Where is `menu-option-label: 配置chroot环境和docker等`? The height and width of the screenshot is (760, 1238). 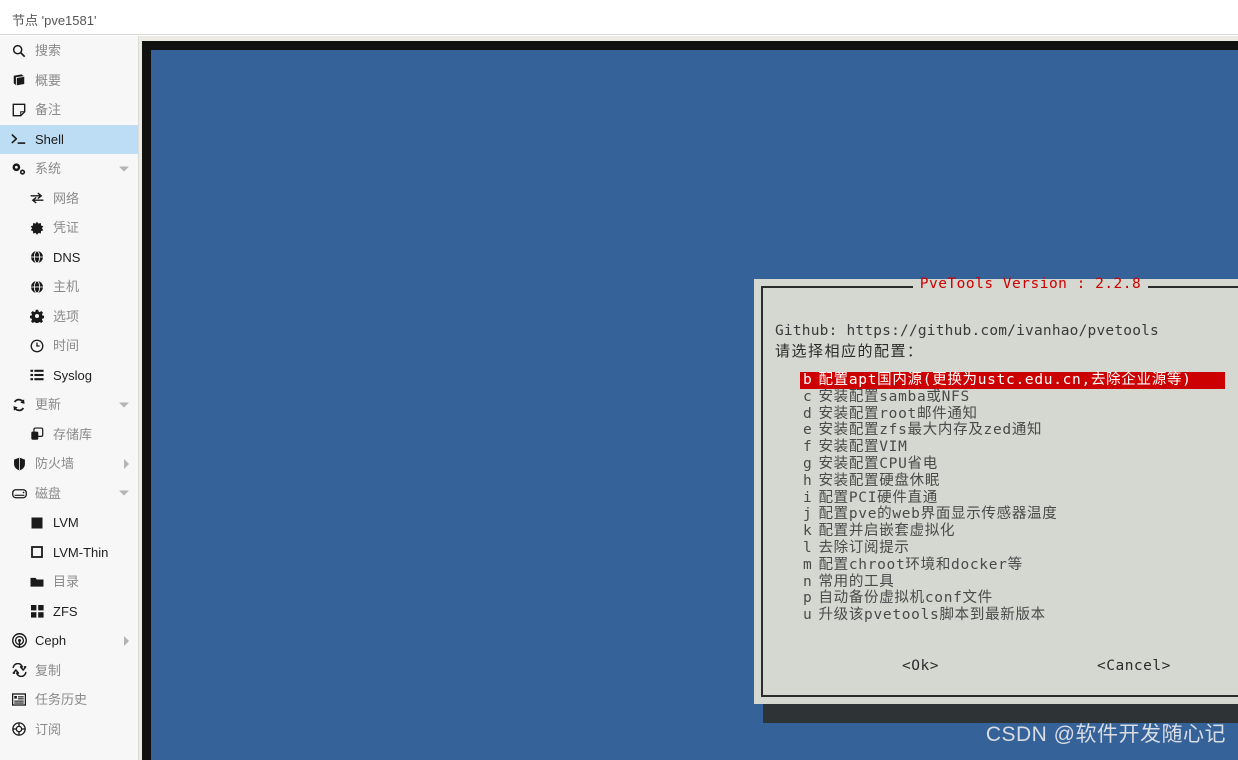 menu-option-label: 配置chroot环境和docker等 is located at coordinates (920, 564).